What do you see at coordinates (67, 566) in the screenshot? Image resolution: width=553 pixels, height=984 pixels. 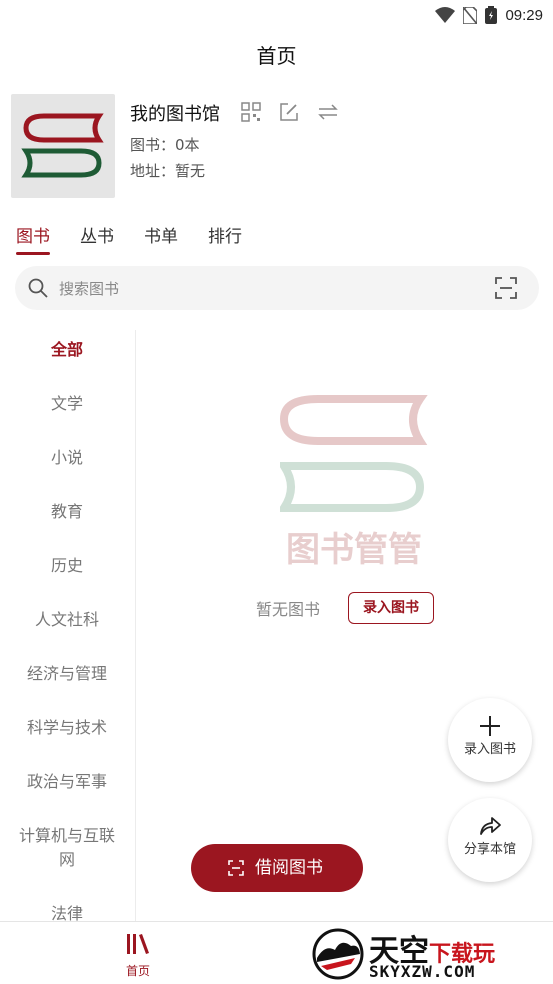 I see `category-history: 历史` at bounding box center [67, 566].